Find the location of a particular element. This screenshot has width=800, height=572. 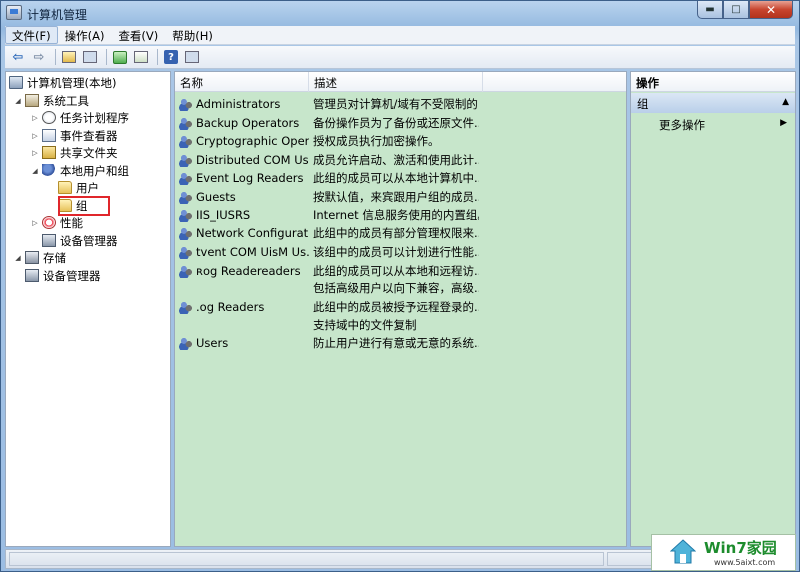

up-folder-button is located at coordinates (69, 57).